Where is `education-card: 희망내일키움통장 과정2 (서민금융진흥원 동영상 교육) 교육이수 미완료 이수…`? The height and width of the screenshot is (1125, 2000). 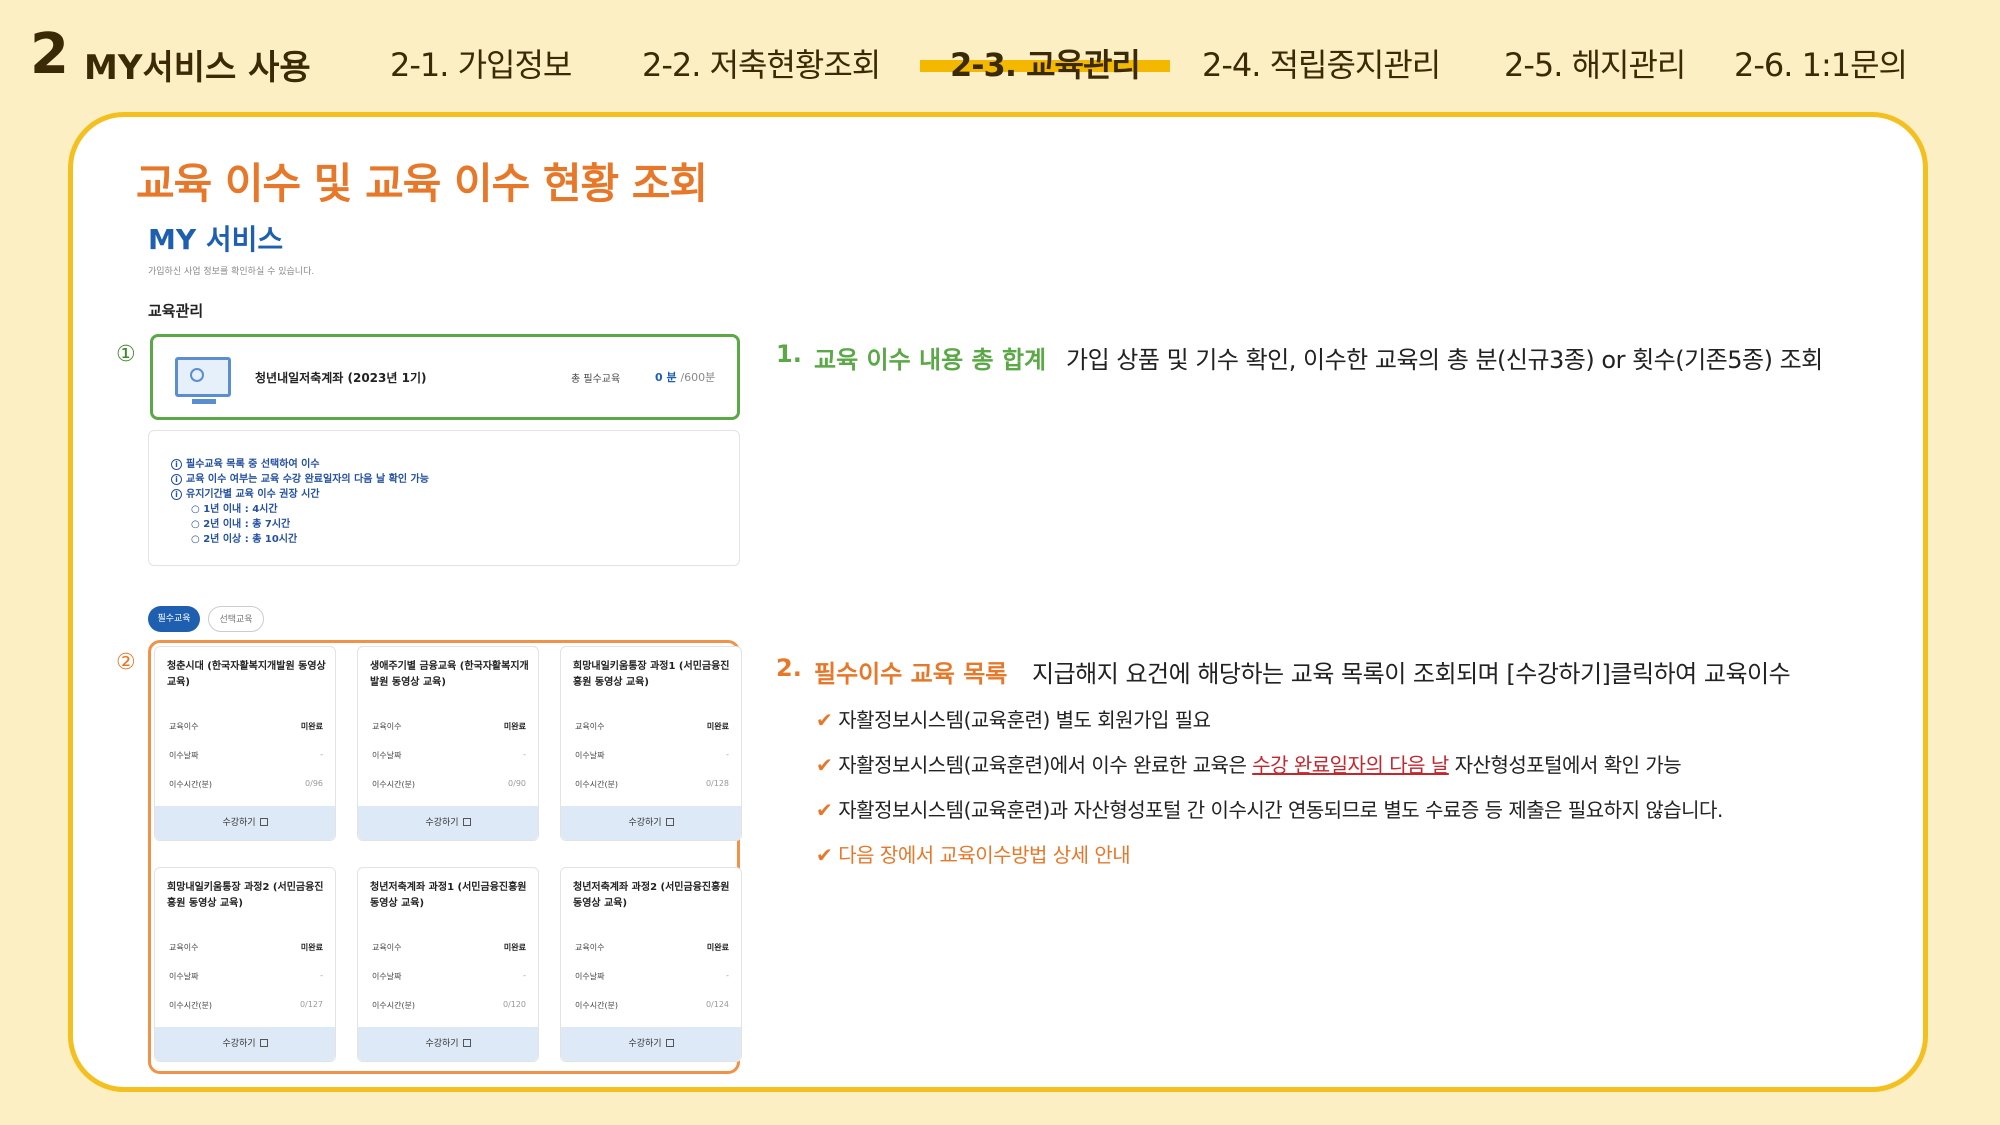
education-card: 희망내일키움통장 과정2 (서민금융진흥원 동영상 교육) 교육이수 미완료 이수… is located at coordinates (245, 964).